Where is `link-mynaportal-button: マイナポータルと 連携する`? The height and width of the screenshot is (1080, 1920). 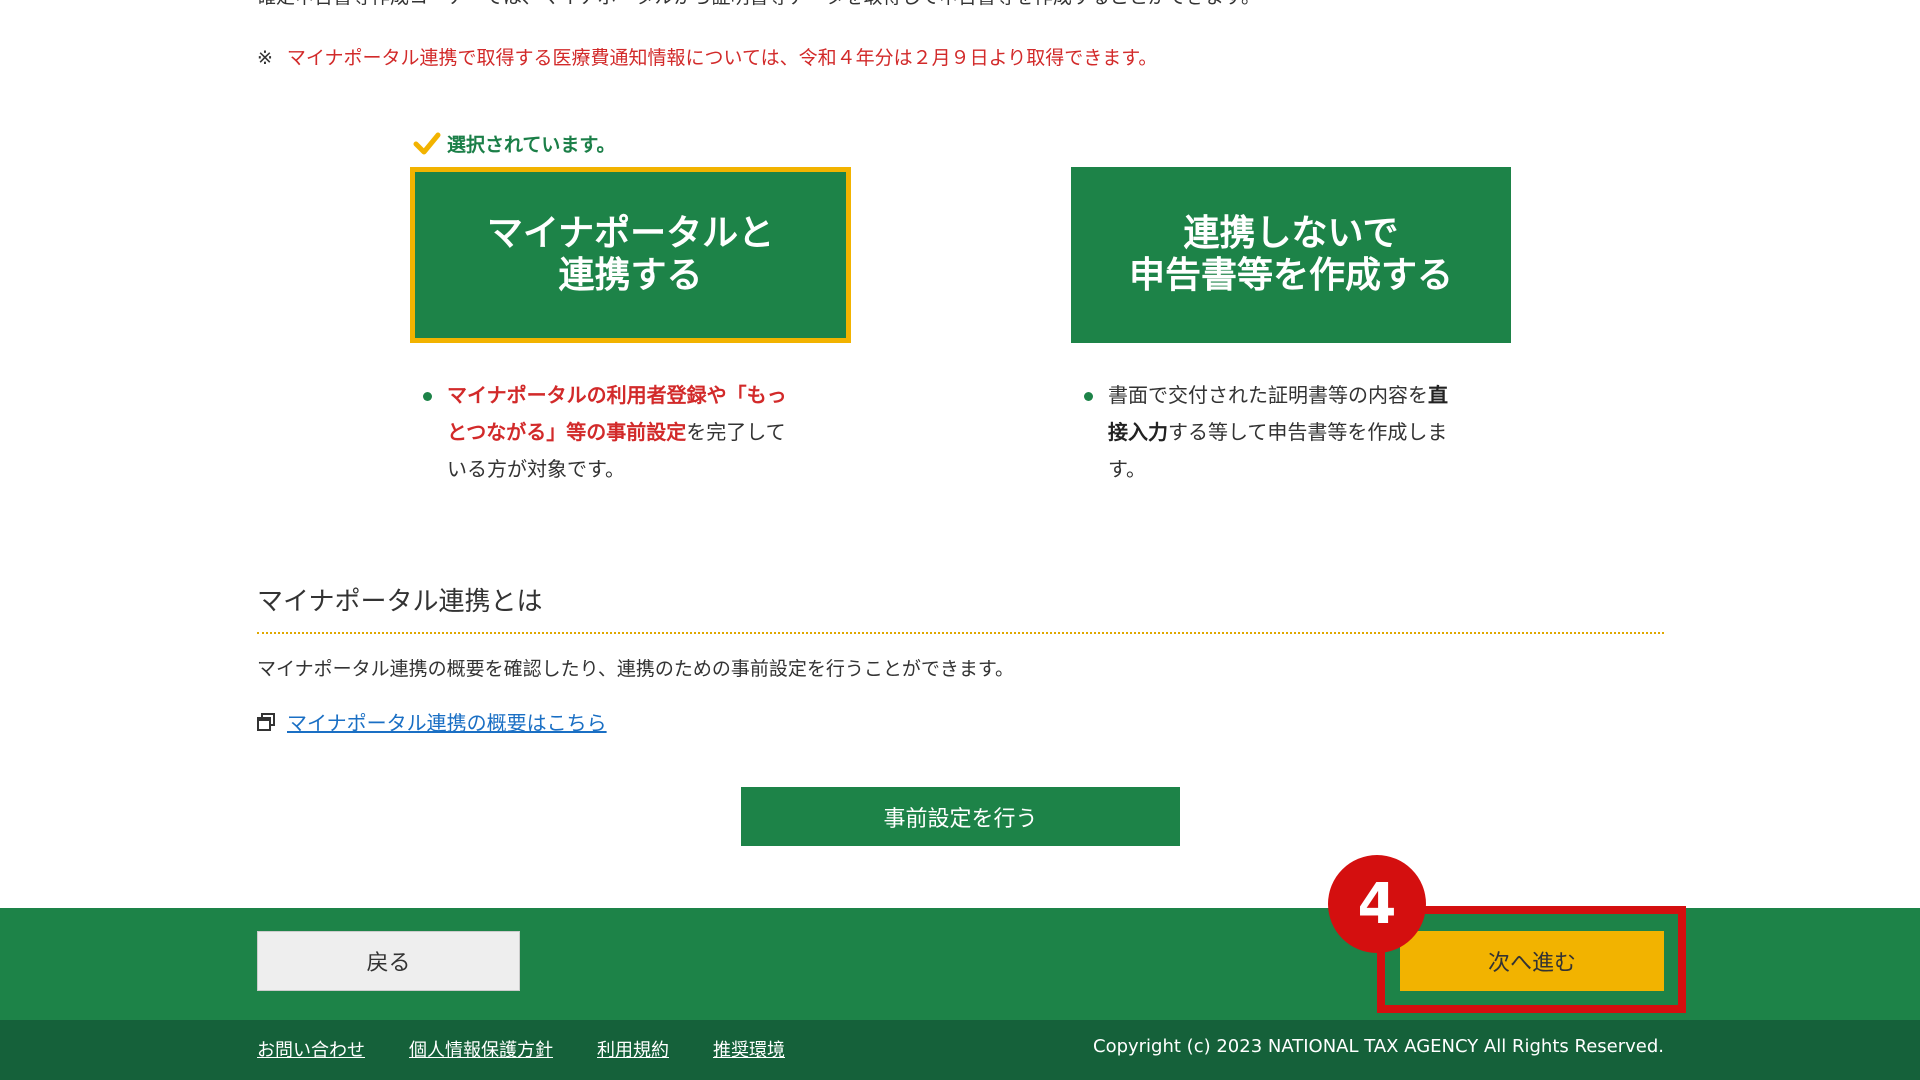 link-mynaportal-button: マイナポータルと 連携する is located at coordinates (630, 255).